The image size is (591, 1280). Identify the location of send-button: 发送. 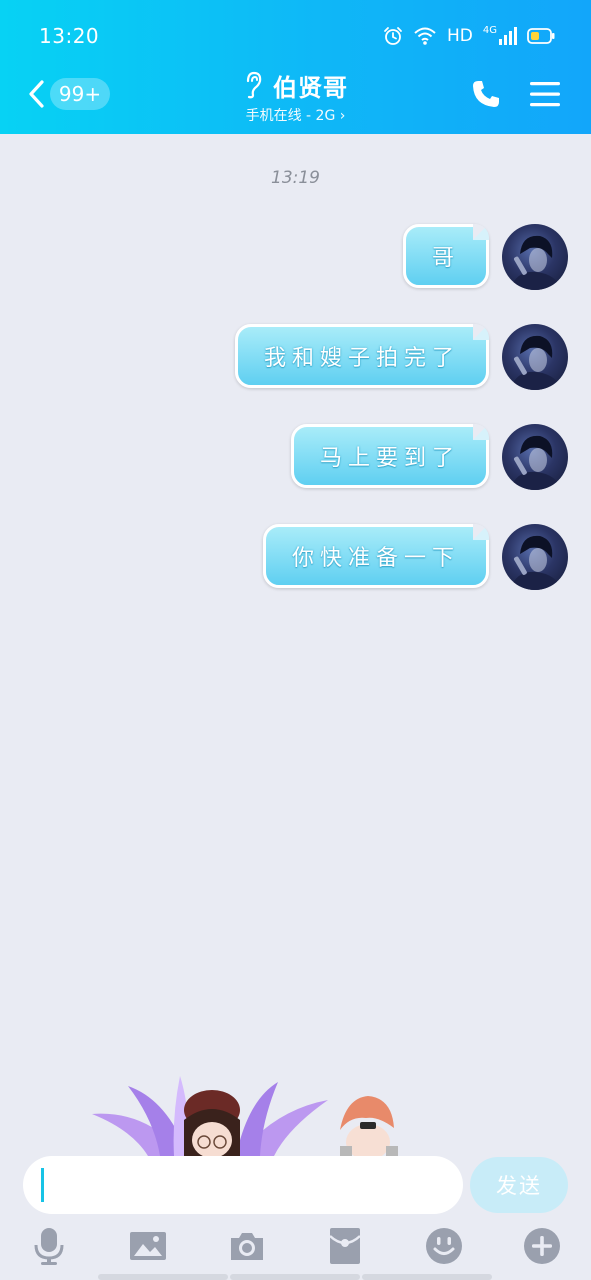
(519, 1185).